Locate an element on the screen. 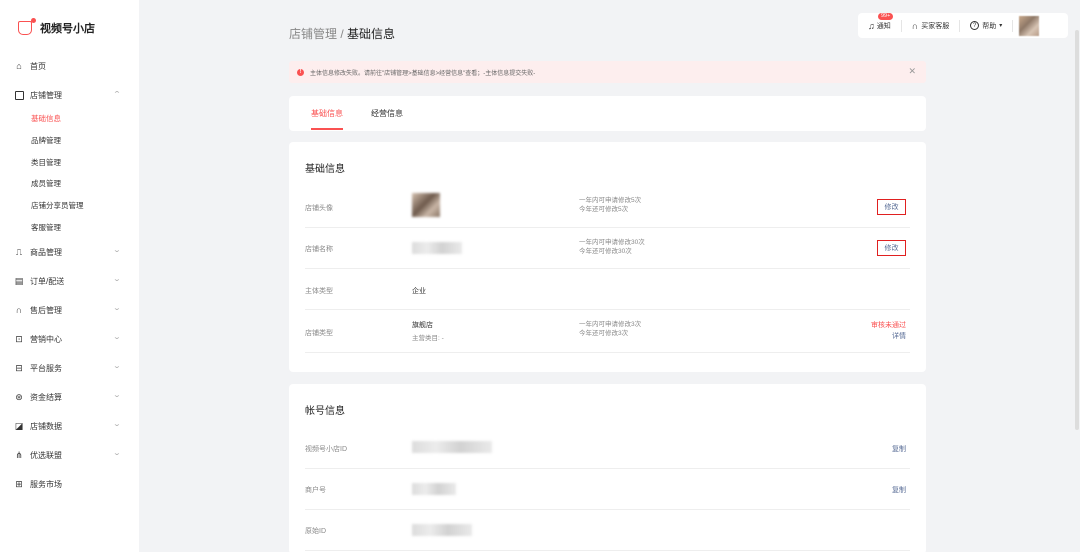 This screenshot has height=552, width=1080. buyer-service-label: 买家客服 is located at coordinates (935, 26).